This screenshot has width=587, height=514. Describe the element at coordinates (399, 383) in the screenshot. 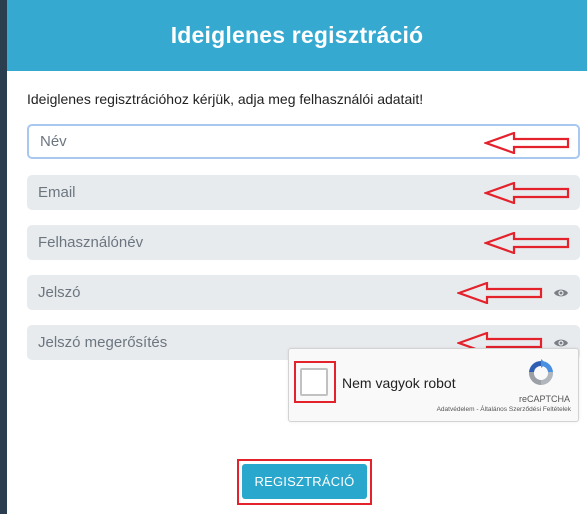

I see `recaptcha-label: Nem vagyok robot` at that location.